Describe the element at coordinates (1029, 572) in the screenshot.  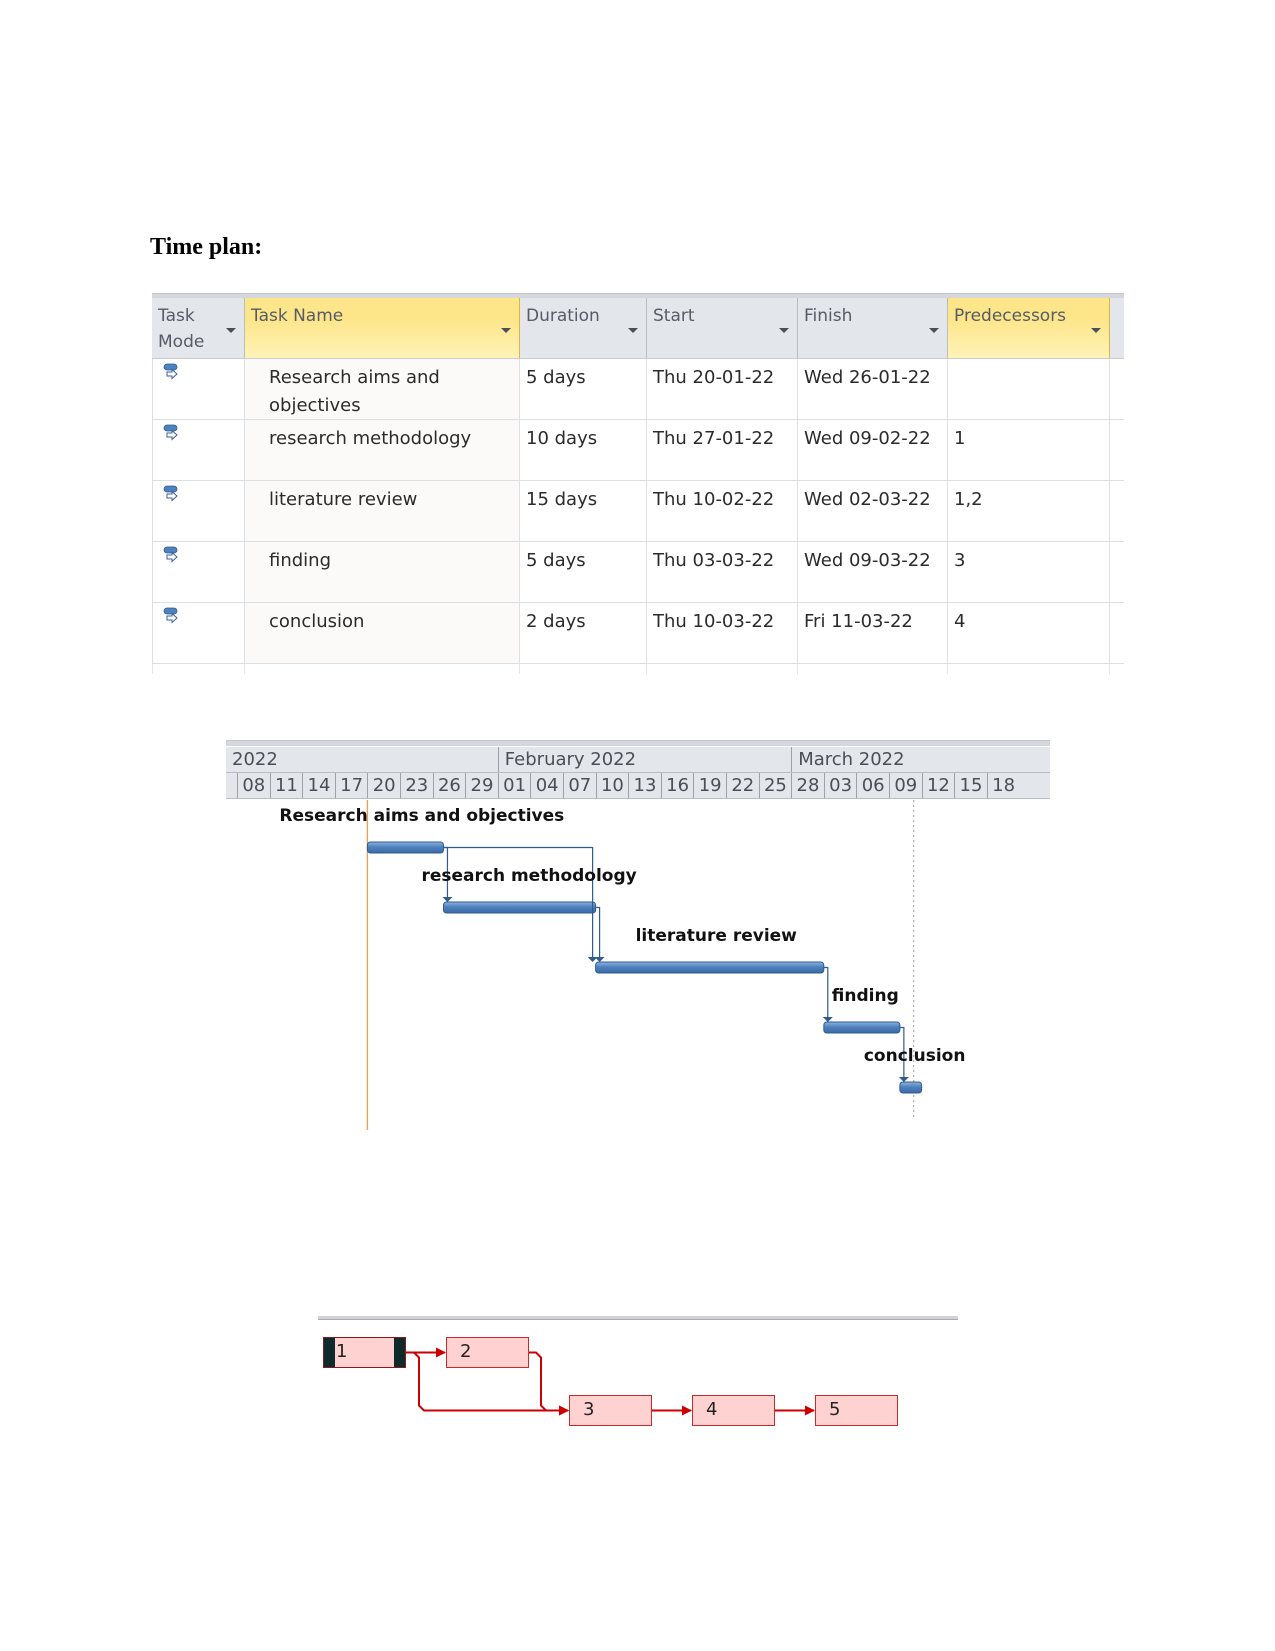
I see `cell-predecessors: 3` at that location.